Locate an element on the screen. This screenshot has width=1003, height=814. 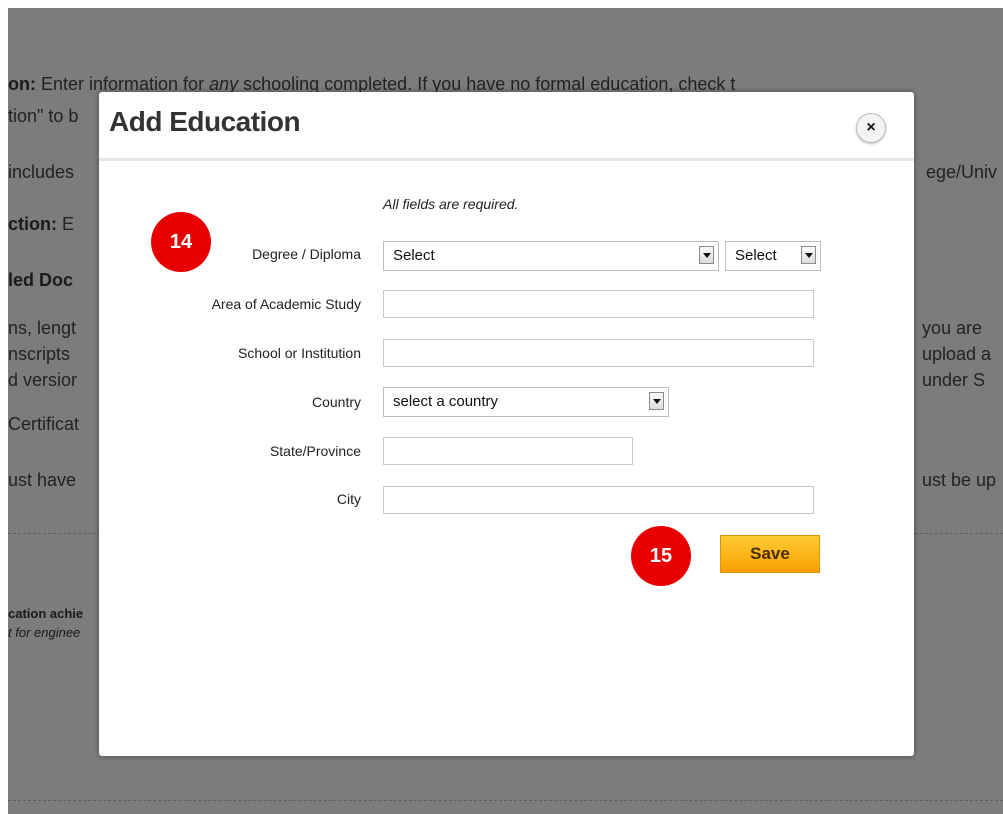
country-label: Country is located at coordinates (336, 402).